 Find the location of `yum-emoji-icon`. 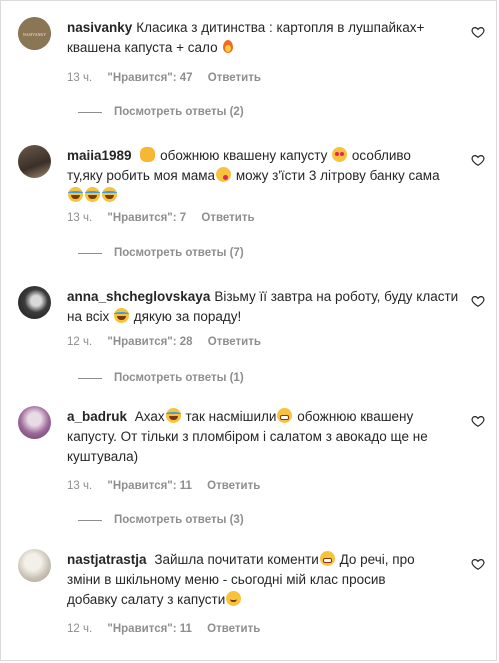

yum-emoji-icon is located at coordinates (224, 174).